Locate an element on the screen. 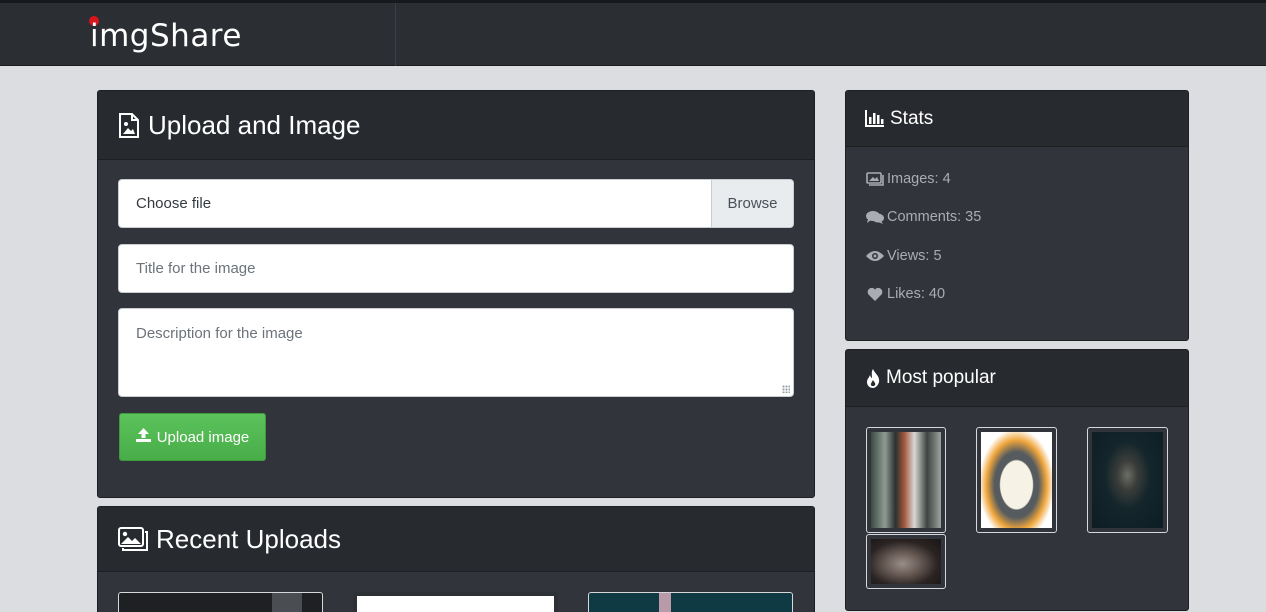  file-image-icon is located at coordinates (129, 125).